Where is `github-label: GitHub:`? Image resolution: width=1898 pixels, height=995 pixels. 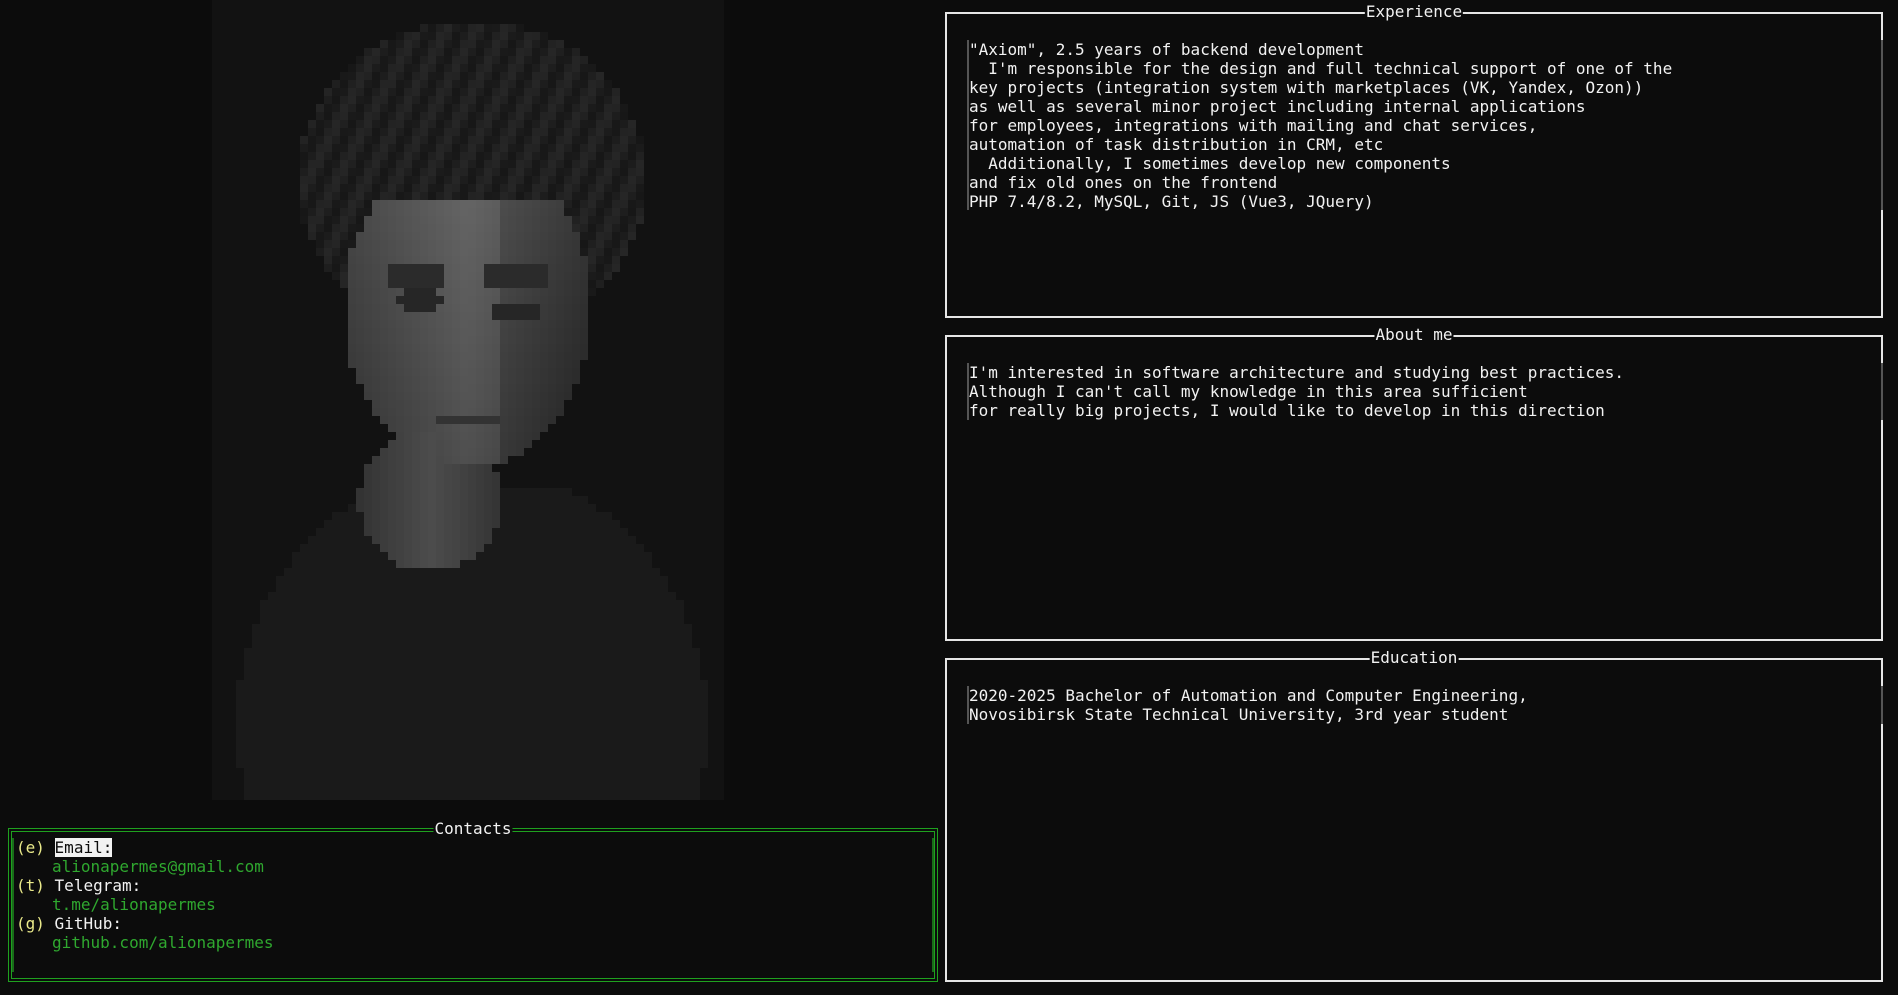 github-label: GitHub: is located at coordinates (88, 923).